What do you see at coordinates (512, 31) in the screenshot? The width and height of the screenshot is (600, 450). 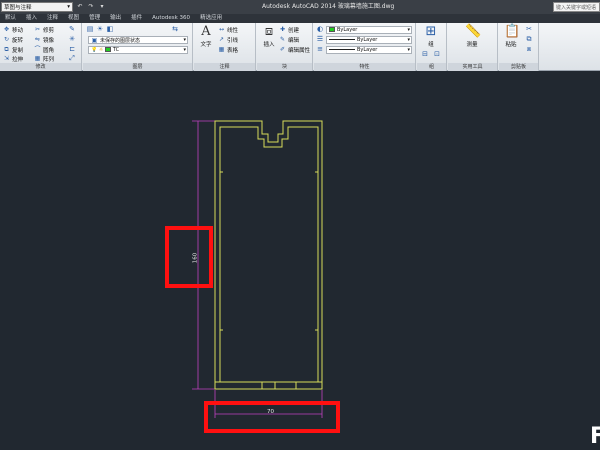 I see `paste-icon: 📋` at bounding box center [512, 31].